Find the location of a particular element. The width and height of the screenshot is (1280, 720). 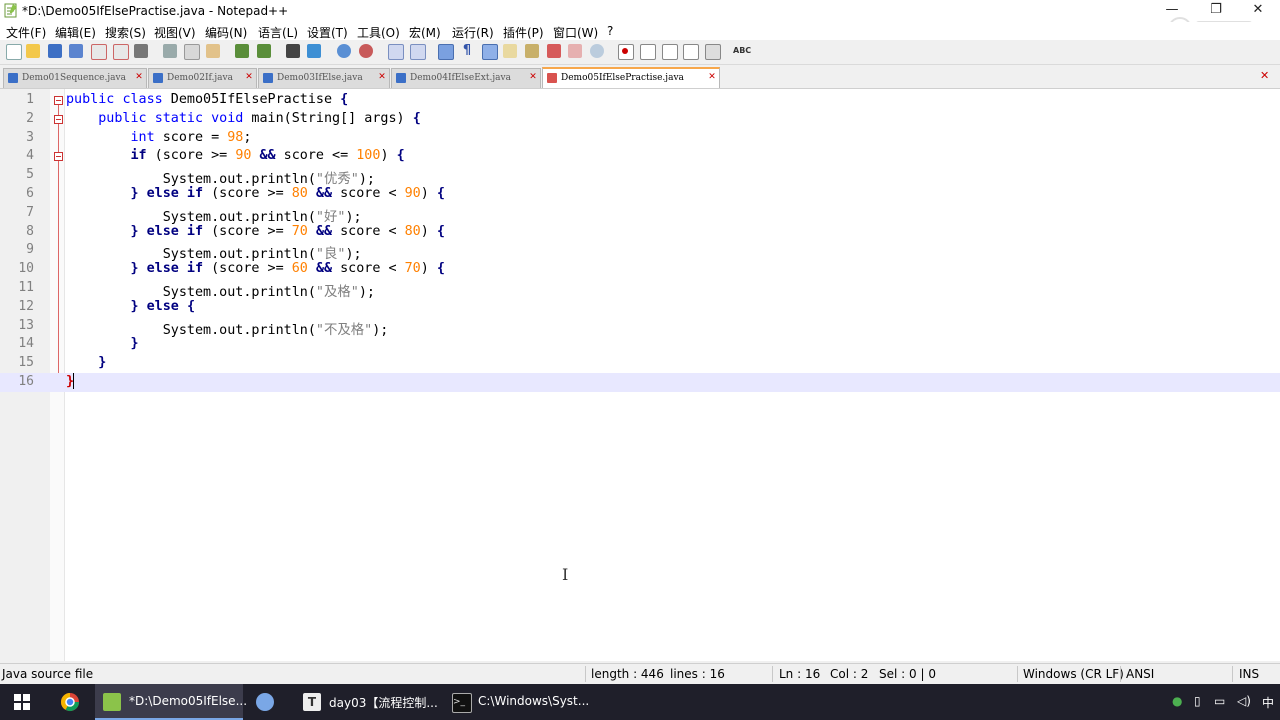

notepad-plus-plus-icon is located at coordinates (10, 10).